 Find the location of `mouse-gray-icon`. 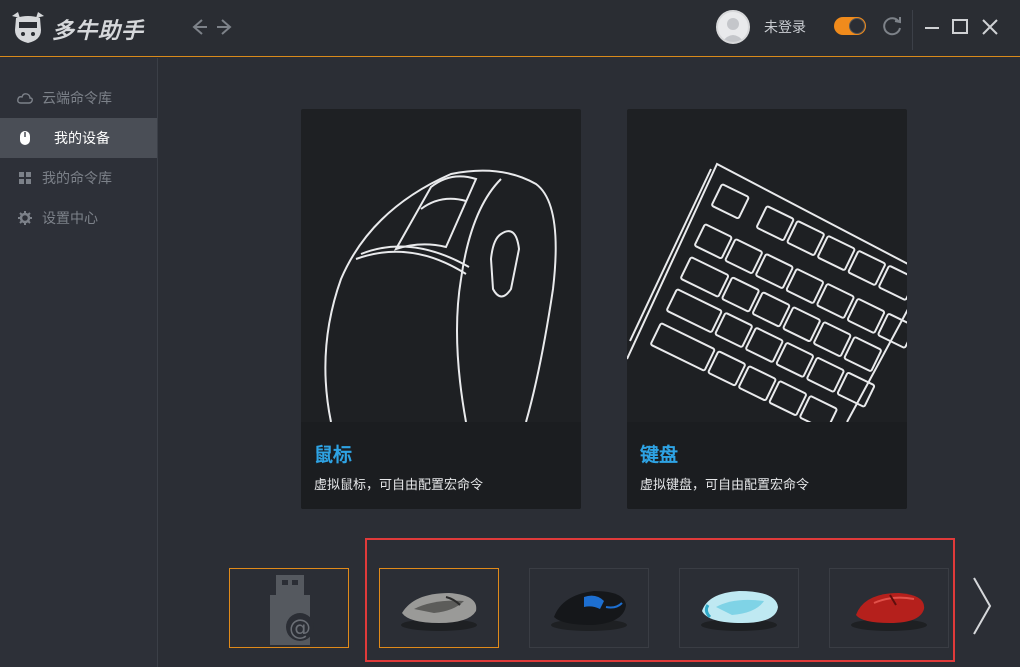

mouse-gray-icon is located at coordinates (439, 612).